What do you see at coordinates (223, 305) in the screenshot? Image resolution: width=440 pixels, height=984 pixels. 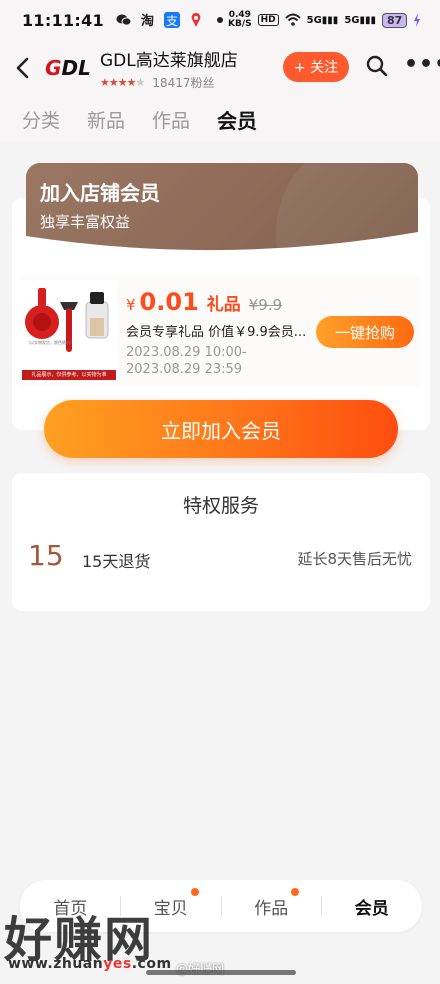 I see `gift-label: 礼品` at bounding box center [223, 305].